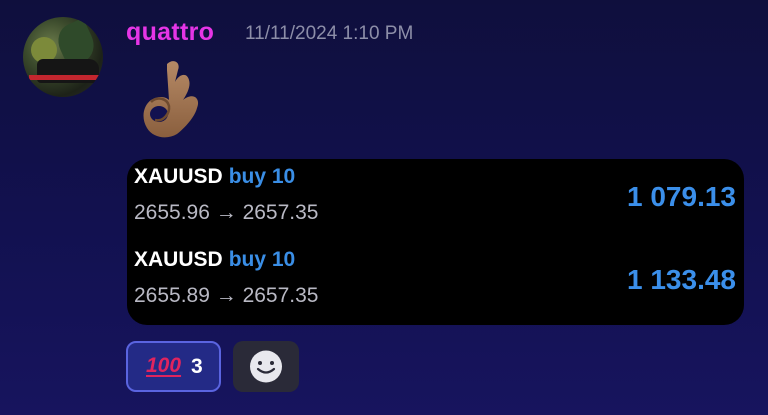  What do you see at coordinates (197, 366) in the screenshot?
I see `reaction-count: 3` at bounding box center [197, 366].